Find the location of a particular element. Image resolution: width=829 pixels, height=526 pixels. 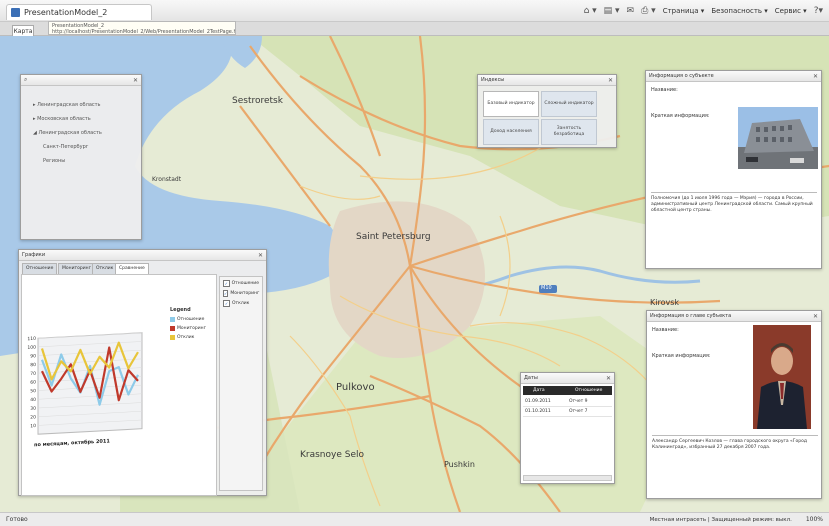

table-row: 01.09.2011 Отчет 9 is located at coordinates (567, 402).